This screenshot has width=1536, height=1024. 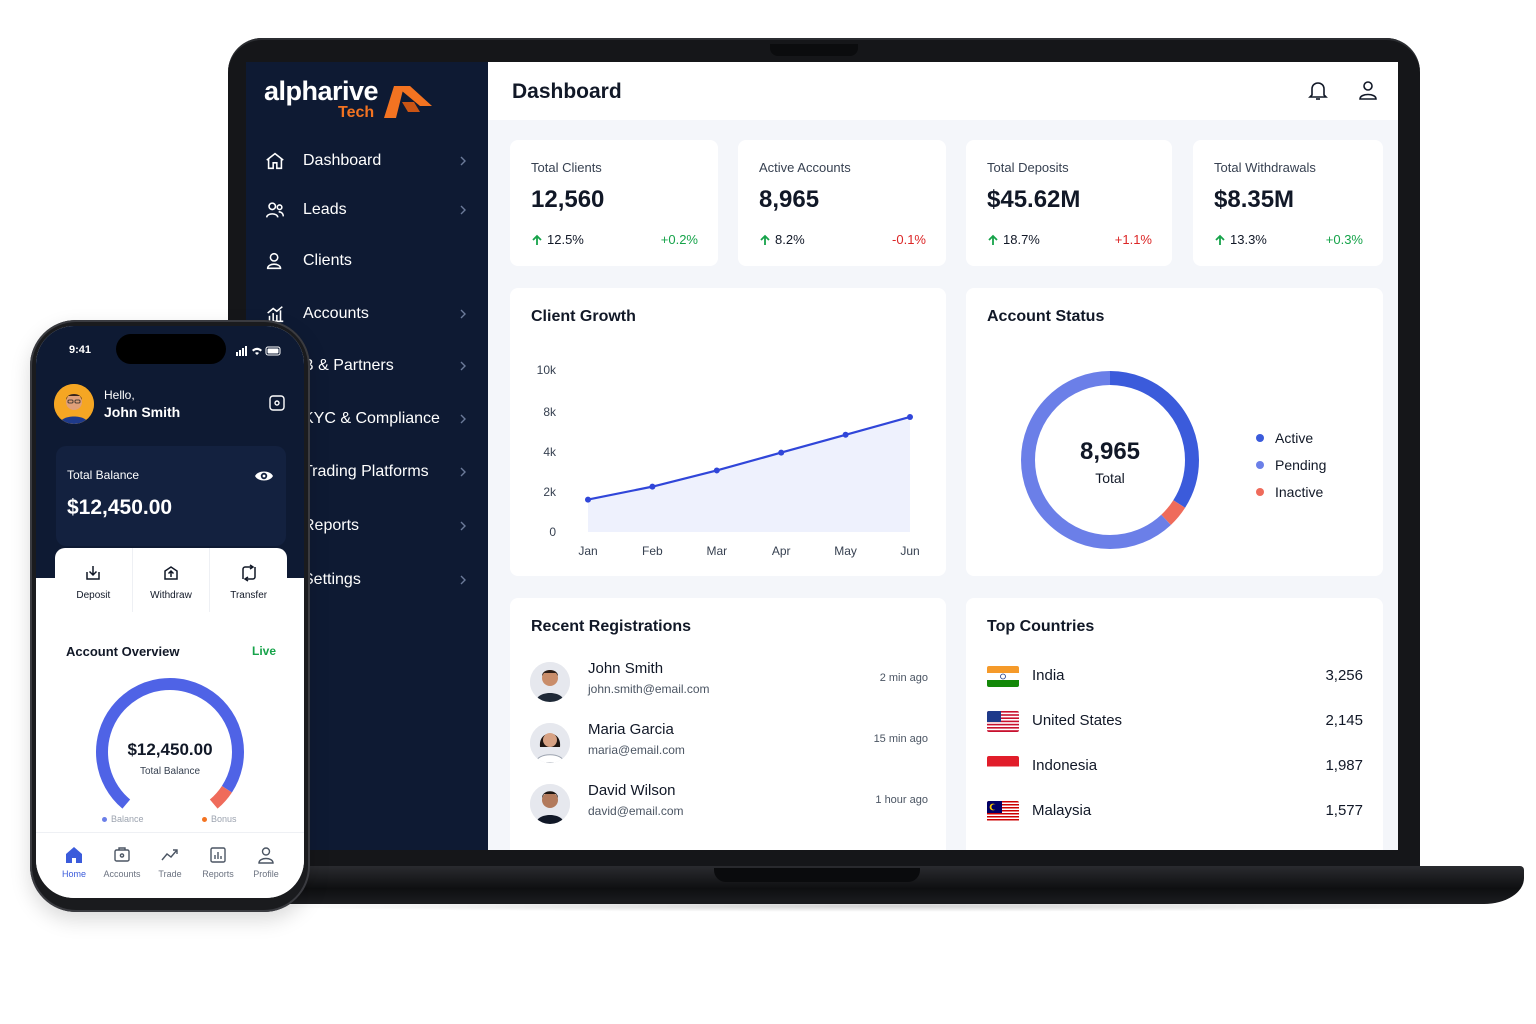 I want to click on registration-name: David Wilson, so click(x=632, y=790).